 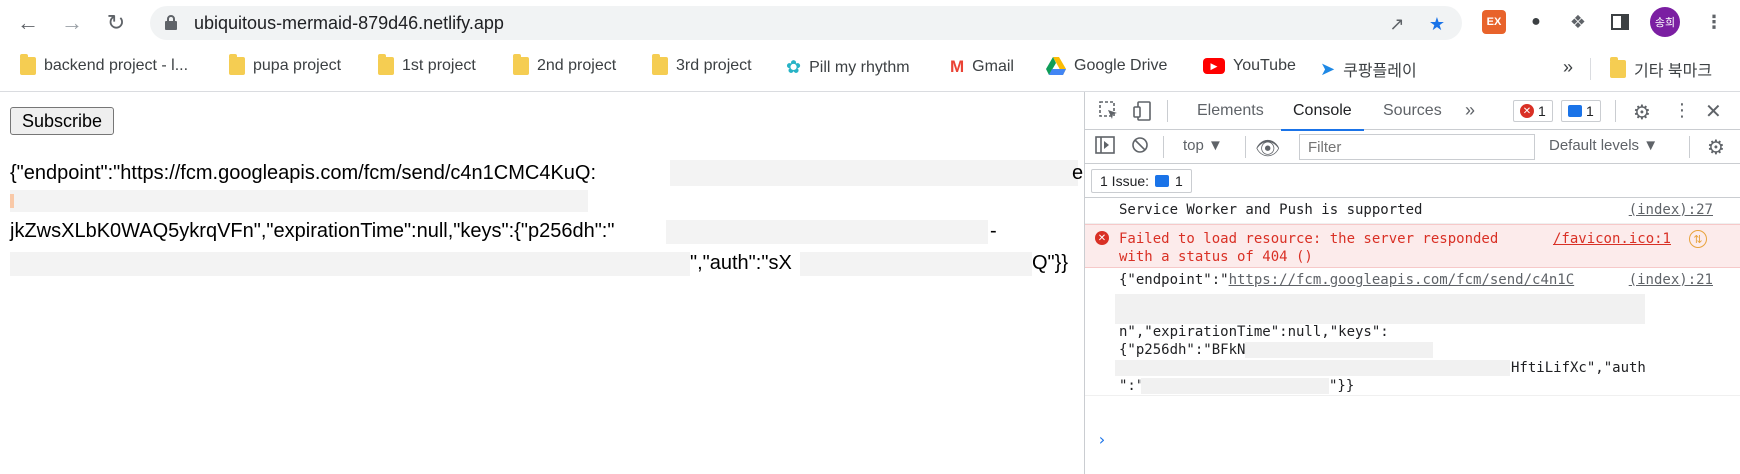 What do you see at coordinates (1594, 145) in the screenshot?
I see `levels-label: Default levels` at bounding box center [1594, 145].